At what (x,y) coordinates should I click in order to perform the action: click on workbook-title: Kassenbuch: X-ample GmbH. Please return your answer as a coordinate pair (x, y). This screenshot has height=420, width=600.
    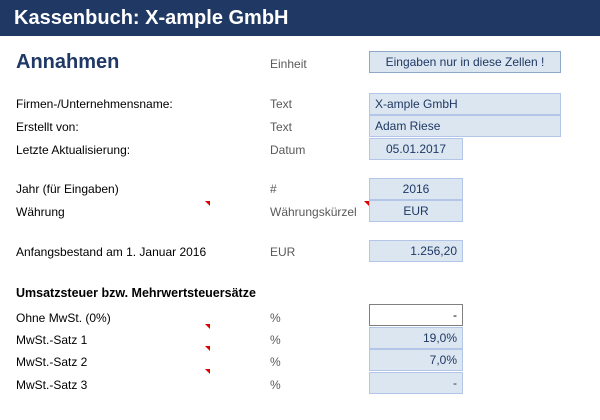
    Looking at the image, I should click on (151, 18).